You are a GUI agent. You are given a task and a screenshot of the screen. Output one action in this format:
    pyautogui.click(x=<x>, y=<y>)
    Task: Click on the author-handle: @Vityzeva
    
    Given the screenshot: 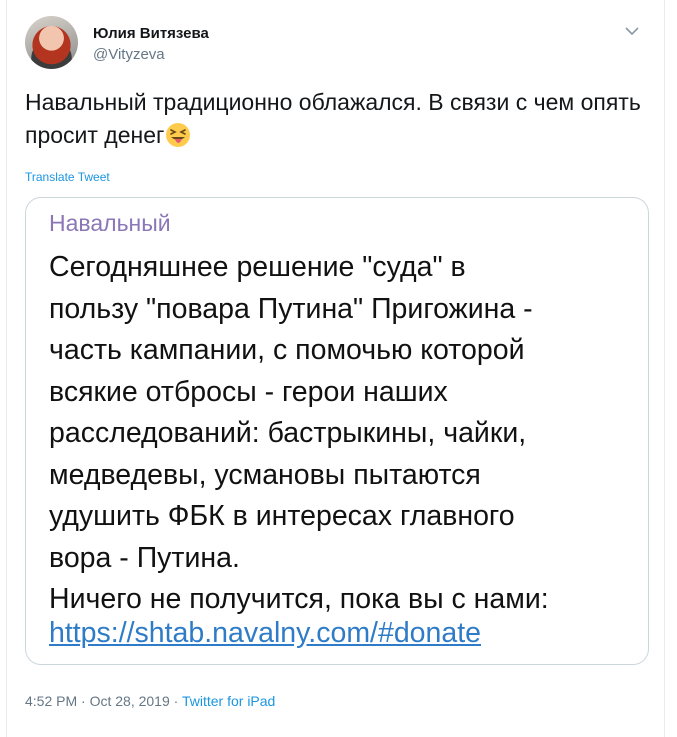 What is the action you would take?
    pyautogui.click(x=129, y=54)
    